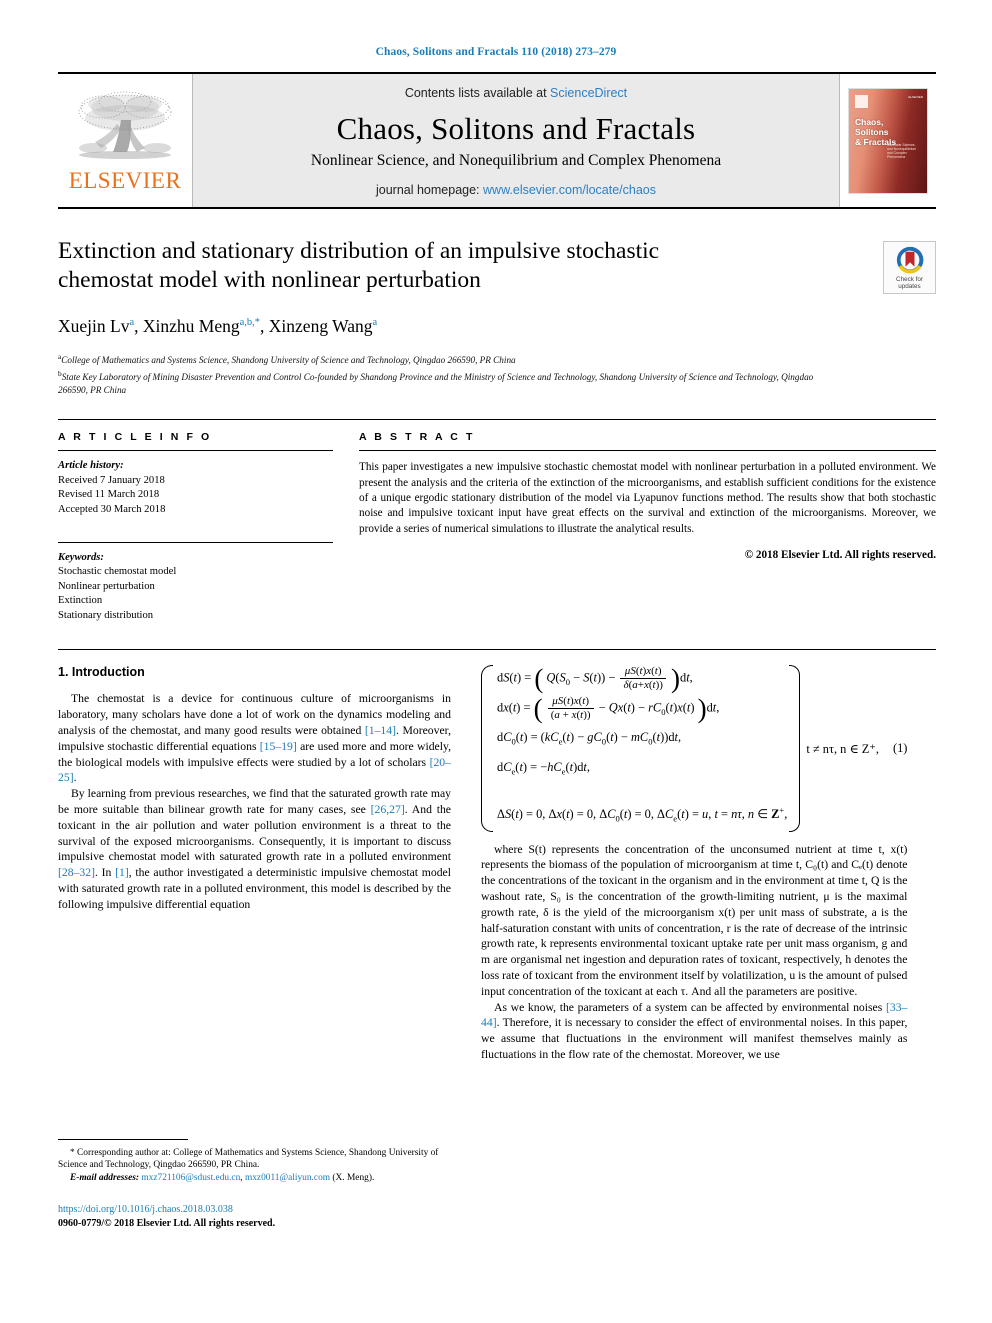 The image size is (992, 1323). I want to click on equation-row-4: dCe(t) = −hCe(t)dt,, so click(543, 768).